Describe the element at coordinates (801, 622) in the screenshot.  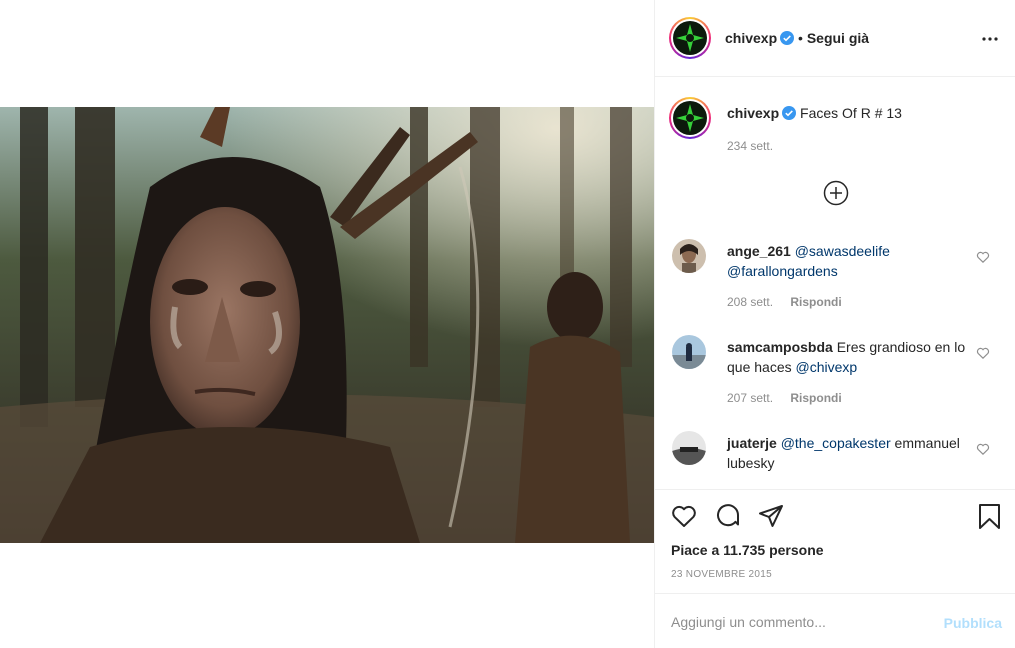
I see `comment-input` at that location.